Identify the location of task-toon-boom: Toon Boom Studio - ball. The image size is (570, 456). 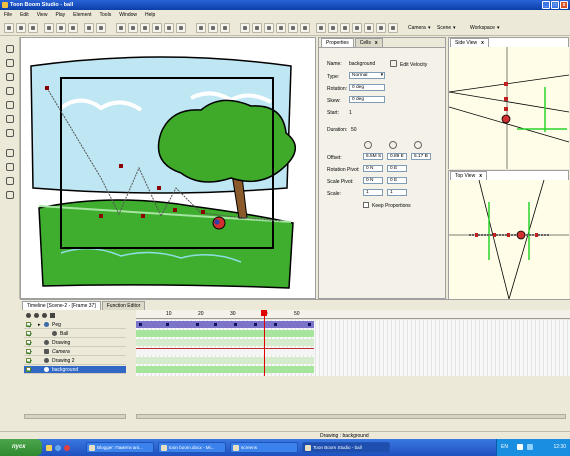
(346, 447).